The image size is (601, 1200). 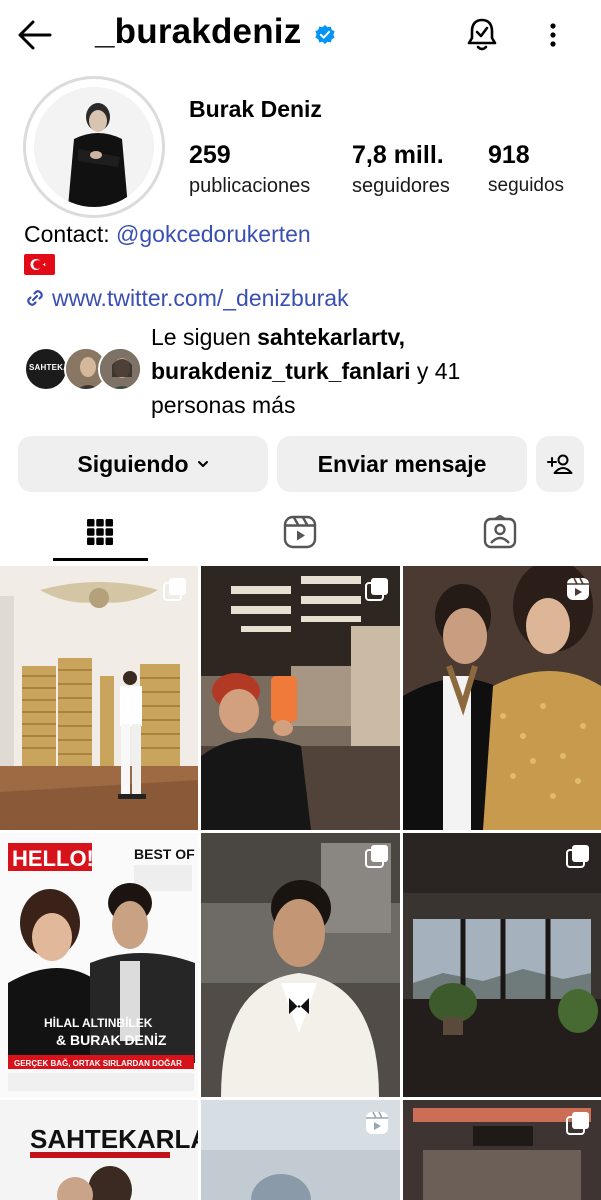 What do you see at coordinates (526, 185) in the screenshot?
I see `stat-following-label: seguidos` at bounding box center [526, 185].